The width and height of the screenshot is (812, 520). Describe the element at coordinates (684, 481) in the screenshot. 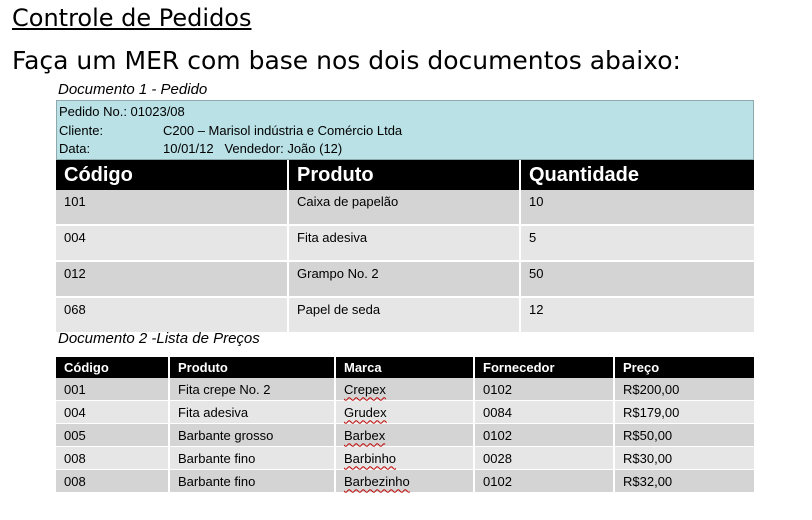

I see `table-cell: R$32,00` at that location.